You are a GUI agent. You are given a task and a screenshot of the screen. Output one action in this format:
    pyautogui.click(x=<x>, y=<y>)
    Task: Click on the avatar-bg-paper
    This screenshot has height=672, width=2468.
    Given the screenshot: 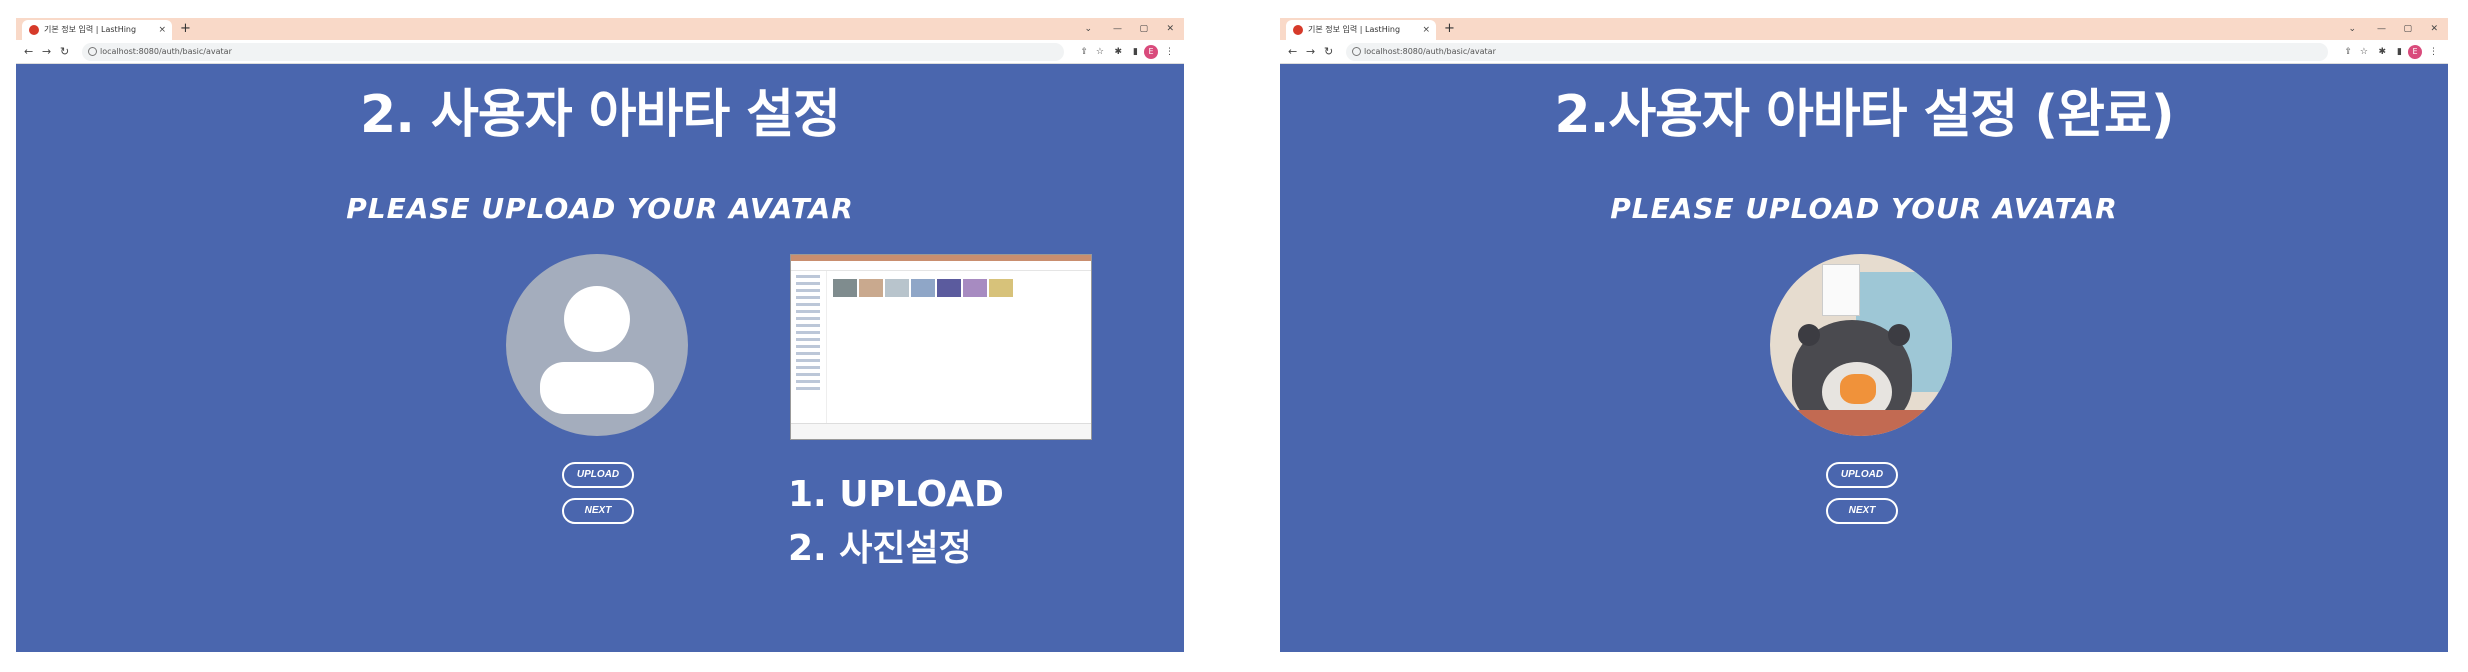 What is the action you would take?
    pyautogui.click(x=1841, y=290)
    